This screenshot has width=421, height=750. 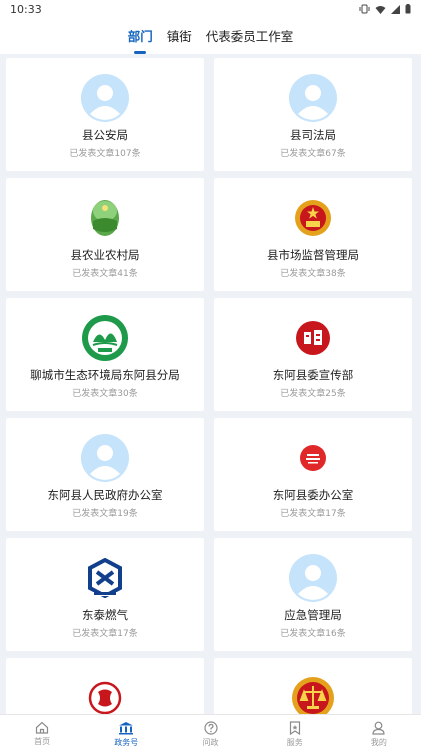 I want to click on government-building-icon, so click(x=126, y=728).